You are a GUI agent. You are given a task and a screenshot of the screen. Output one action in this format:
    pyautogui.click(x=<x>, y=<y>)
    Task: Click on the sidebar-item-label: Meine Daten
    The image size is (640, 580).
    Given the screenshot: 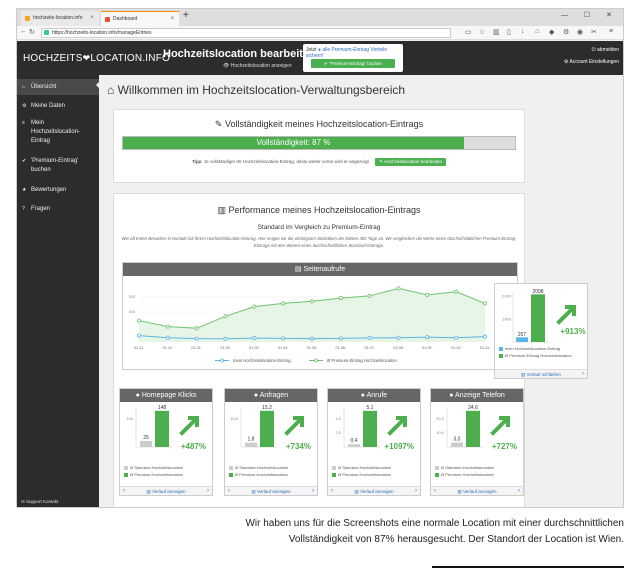 What is the action you would take?
    pyautogui.click(x=48, y=106)
    